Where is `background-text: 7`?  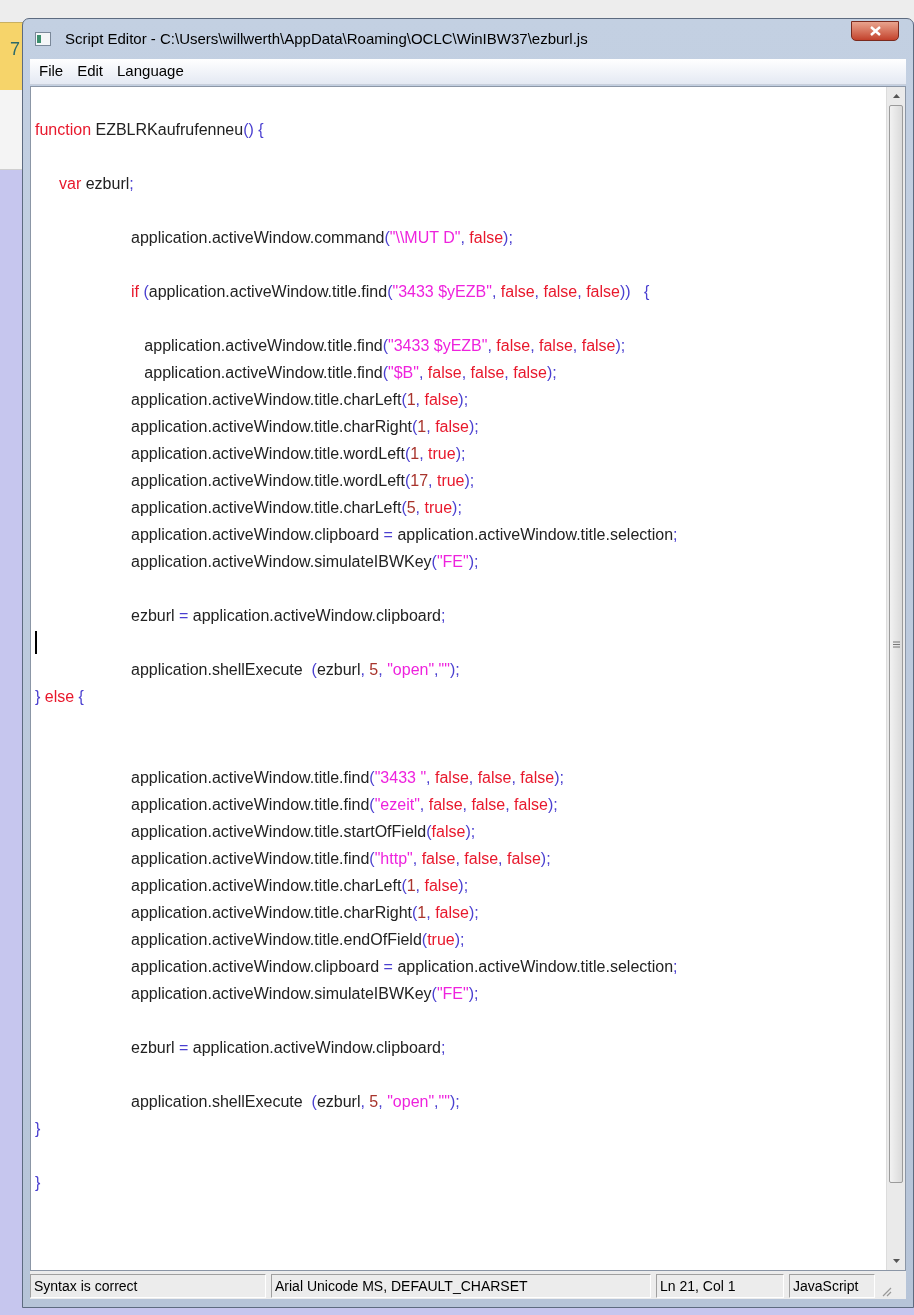
background-text: 7 is located at coordinates (15, 49).